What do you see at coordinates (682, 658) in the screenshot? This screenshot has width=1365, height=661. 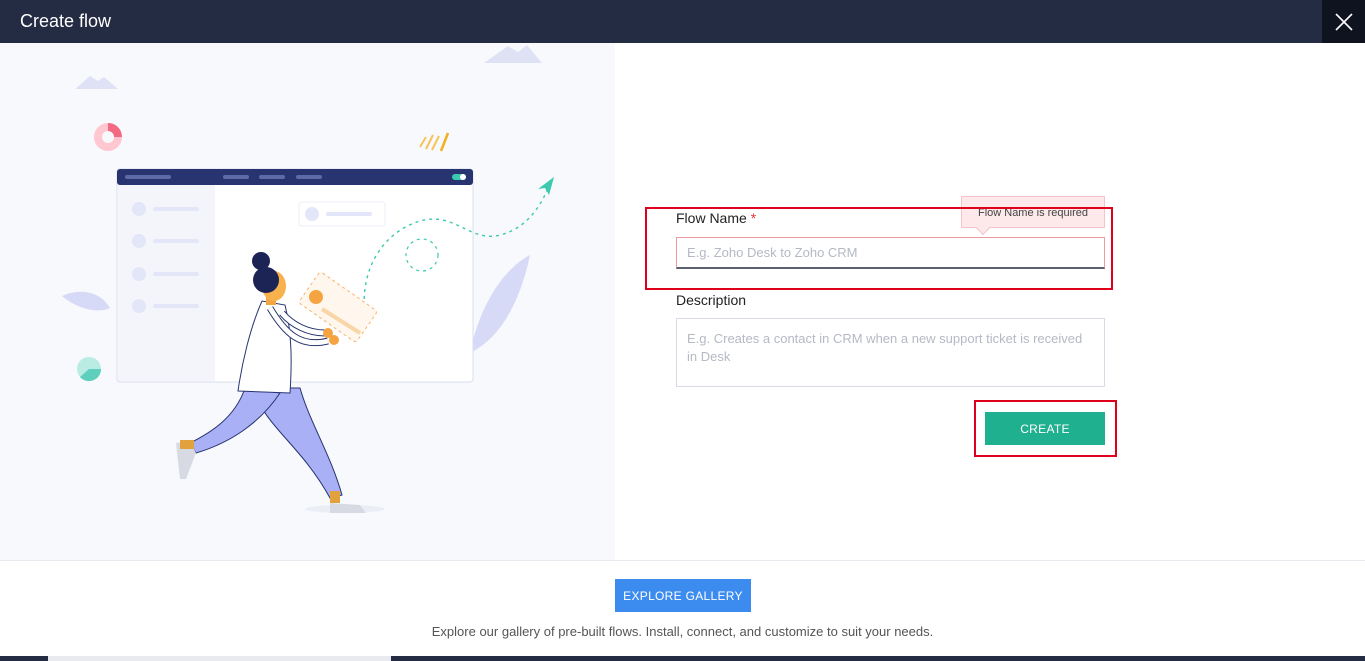 I see `bottom-strip` at bounding box center [682, 658].